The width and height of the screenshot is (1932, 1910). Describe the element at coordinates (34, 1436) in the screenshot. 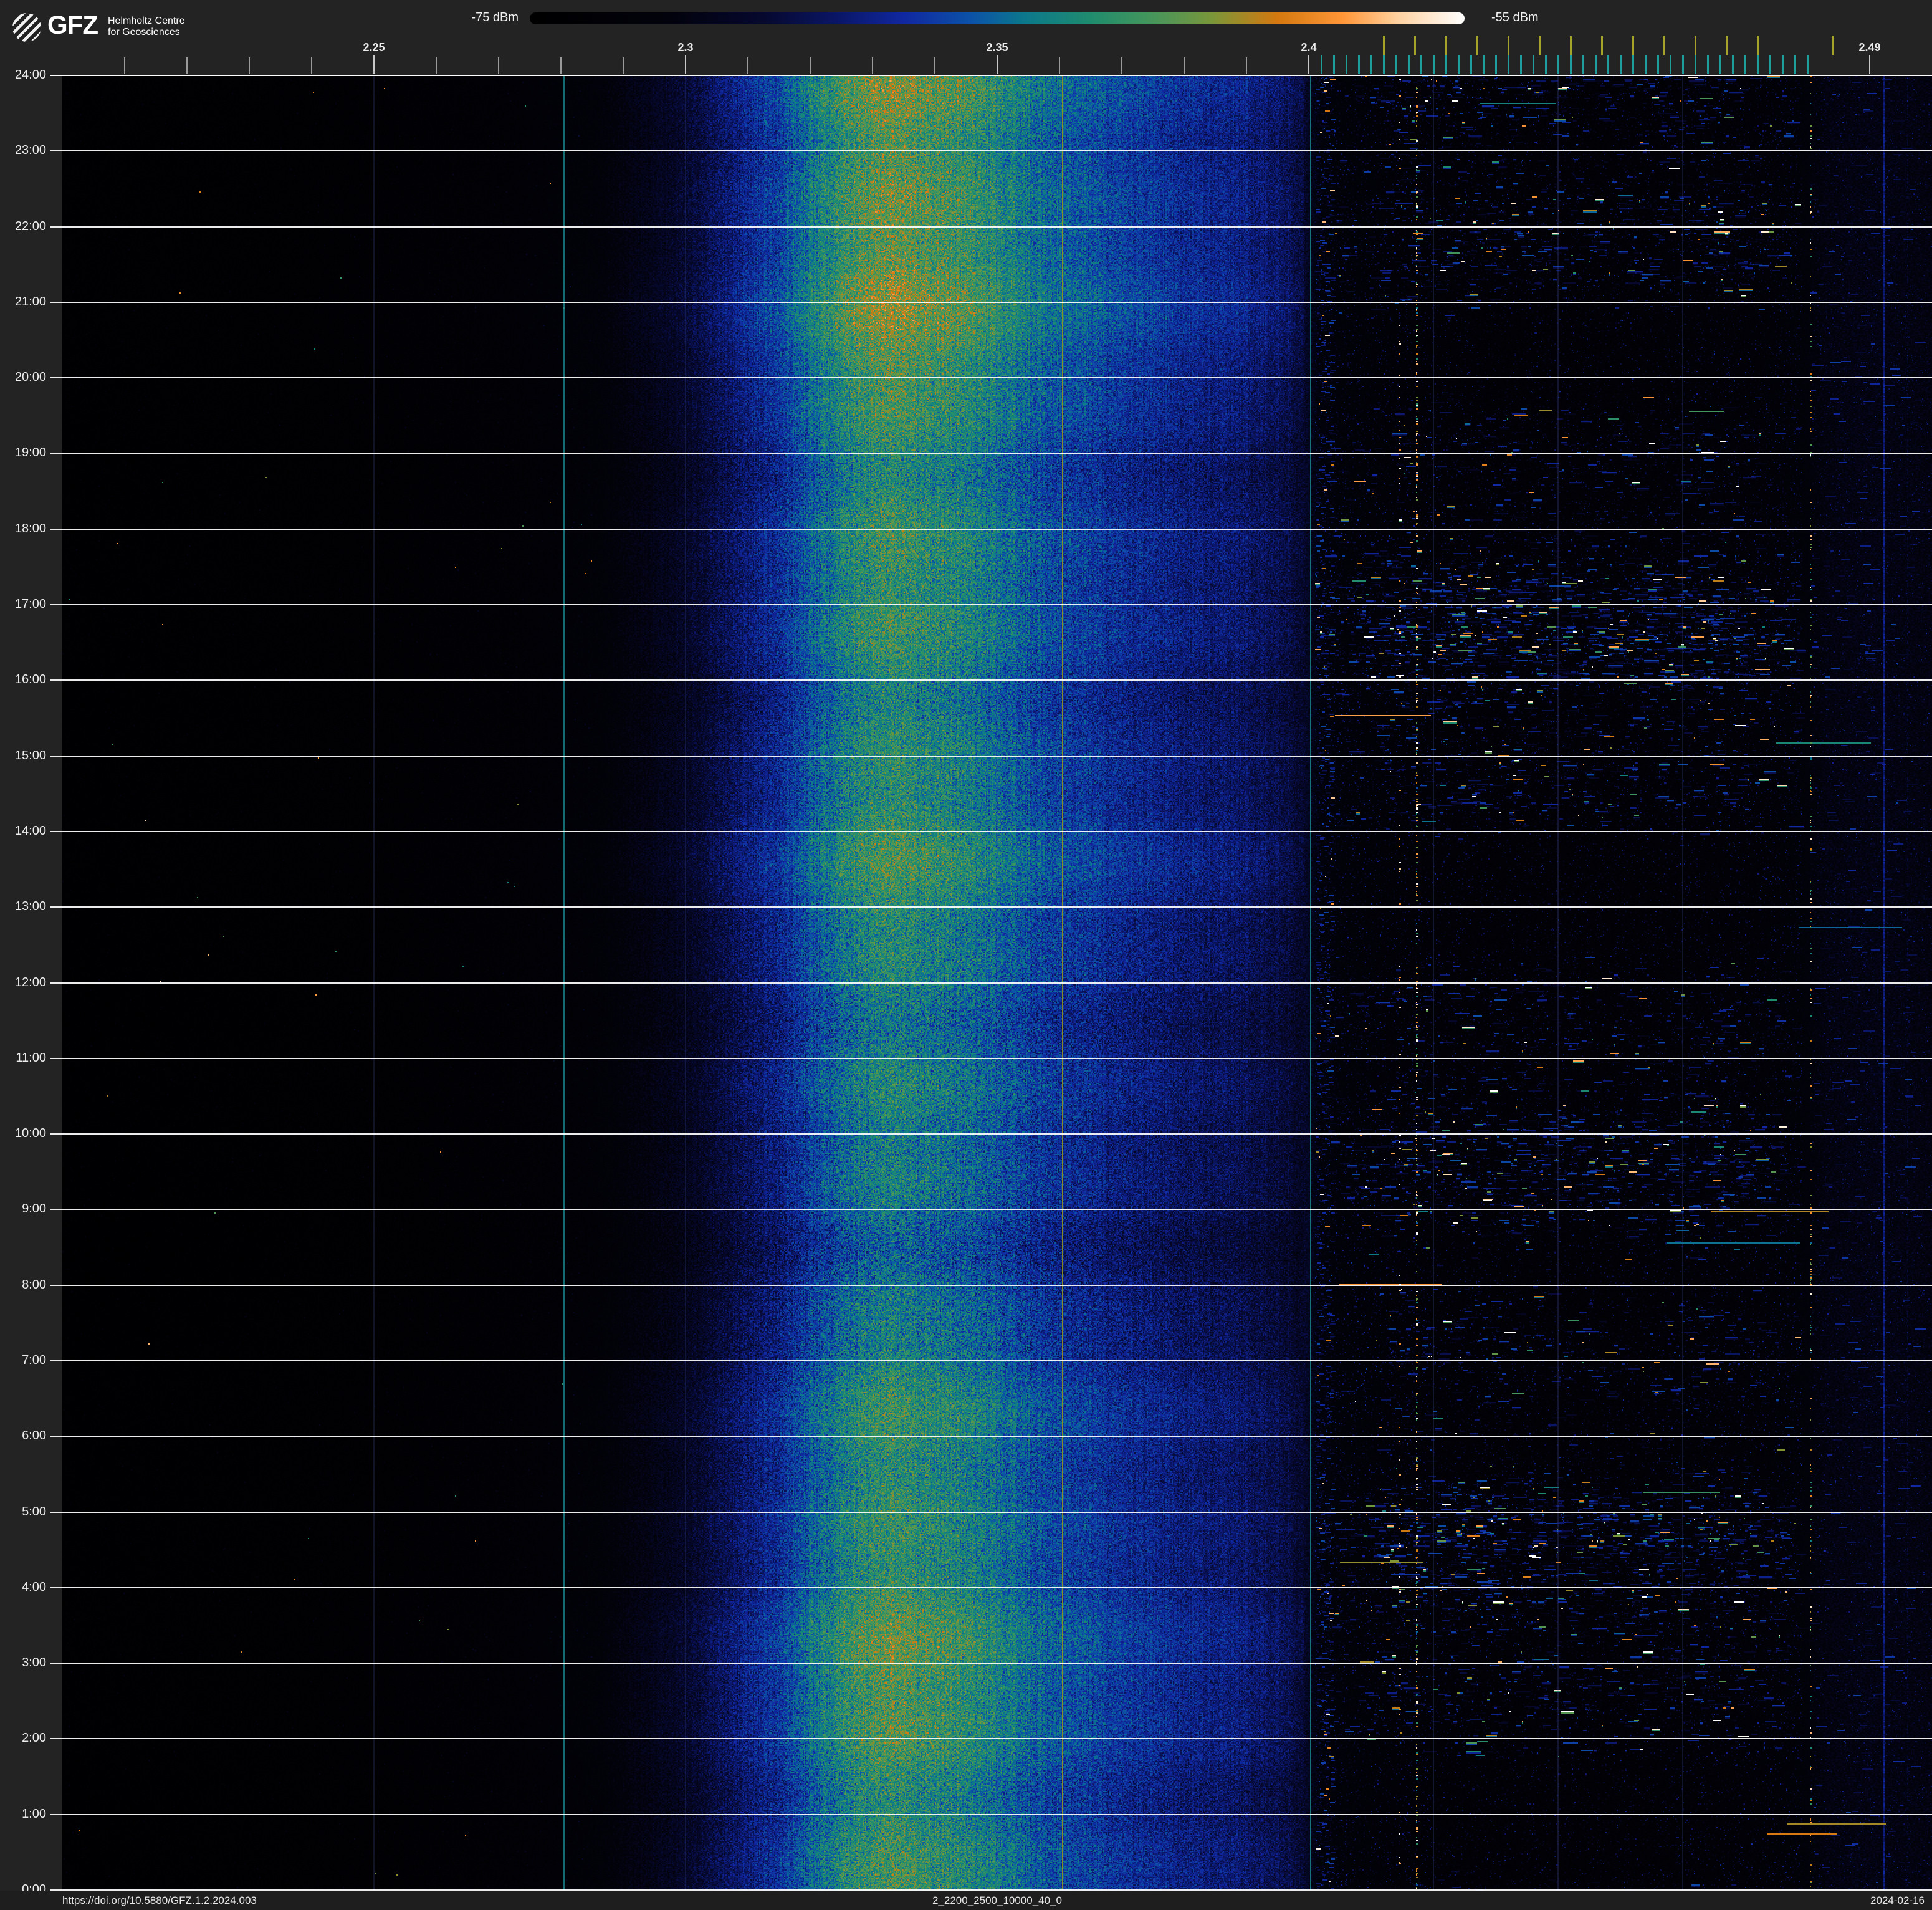

I see `hour-label: 6:00` at that location.